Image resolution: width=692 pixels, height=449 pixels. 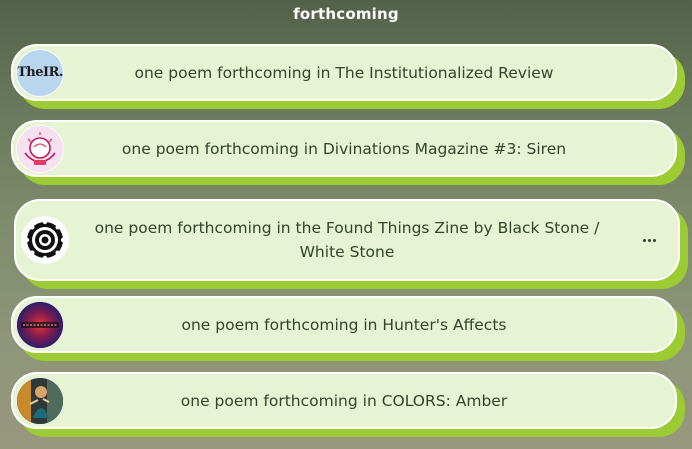 I want to click on hunters-affects-logo-icon, so click(x=40, y=324).